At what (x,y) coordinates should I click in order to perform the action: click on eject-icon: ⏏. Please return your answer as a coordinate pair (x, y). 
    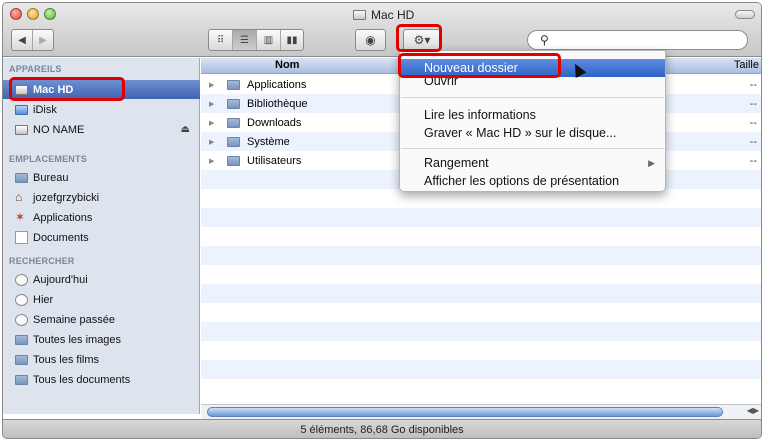
    Looking at the image, I should click on (185, 129).